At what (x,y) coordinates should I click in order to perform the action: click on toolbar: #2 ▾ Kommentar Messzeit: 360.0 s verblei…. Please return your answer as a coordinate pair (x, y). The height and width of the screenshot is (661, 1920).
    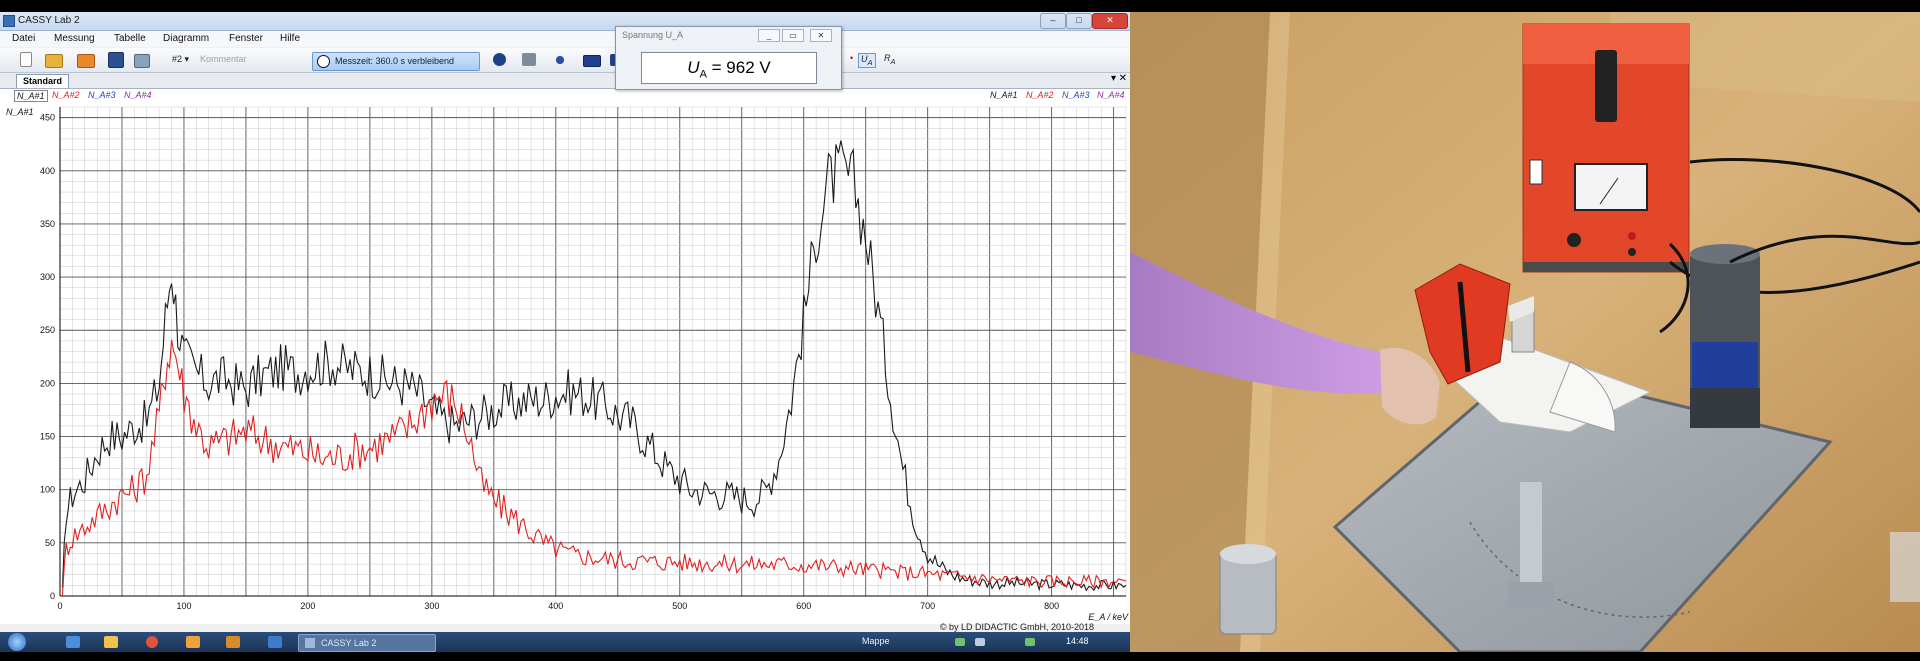
    Looking at the image, I should click on (565, 60).